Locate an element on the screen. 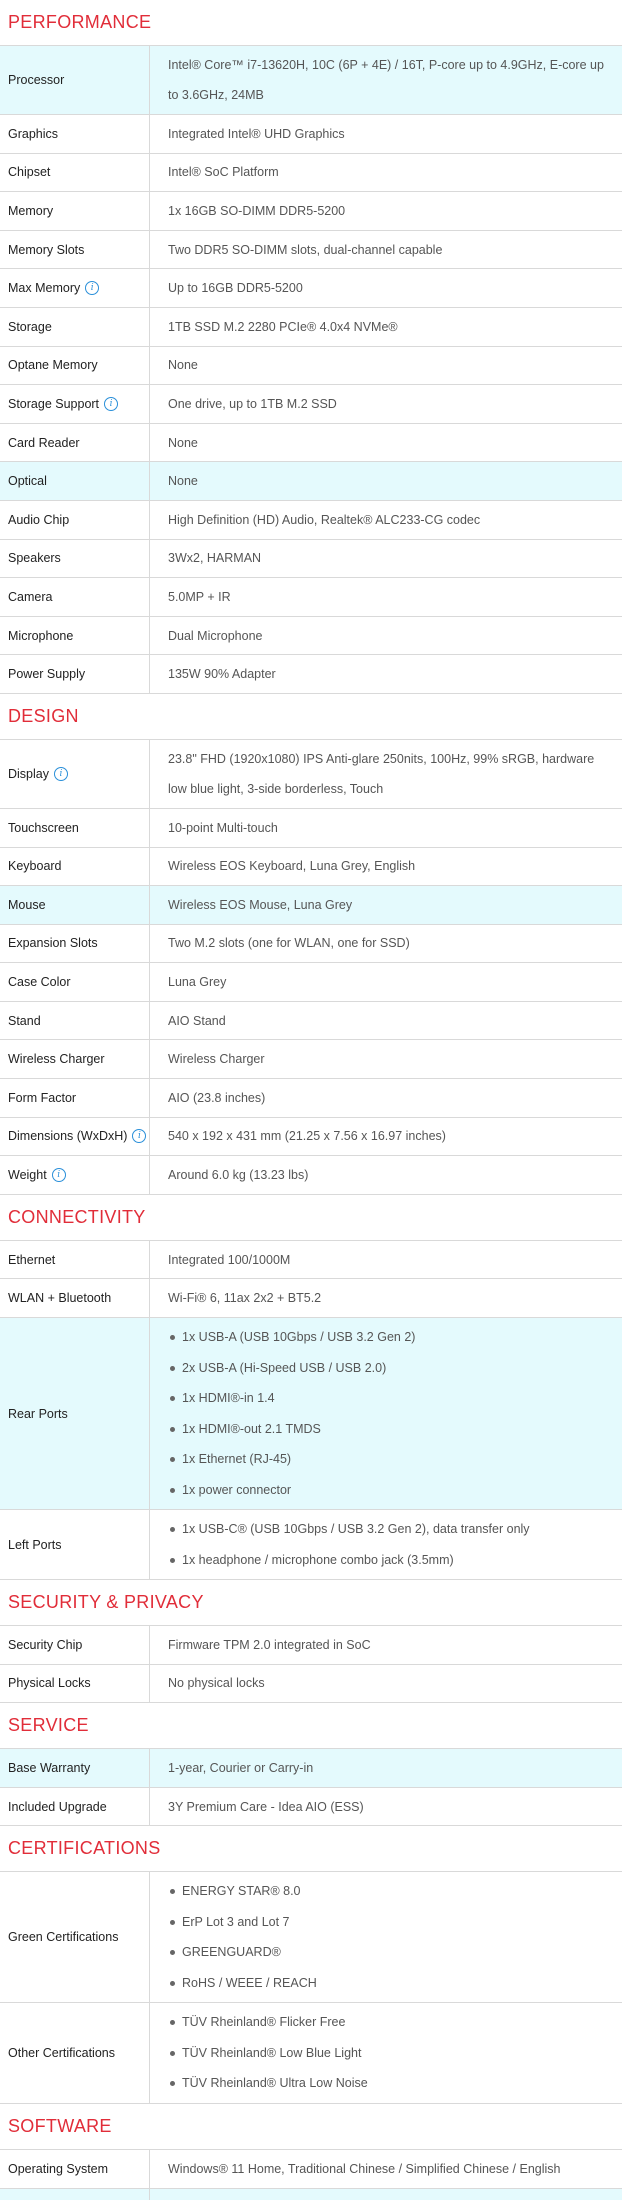 Image resolution: width=622 pixels, height=2200 pixels. spec-label-text: Mouse is located at coordinates (27, 904).